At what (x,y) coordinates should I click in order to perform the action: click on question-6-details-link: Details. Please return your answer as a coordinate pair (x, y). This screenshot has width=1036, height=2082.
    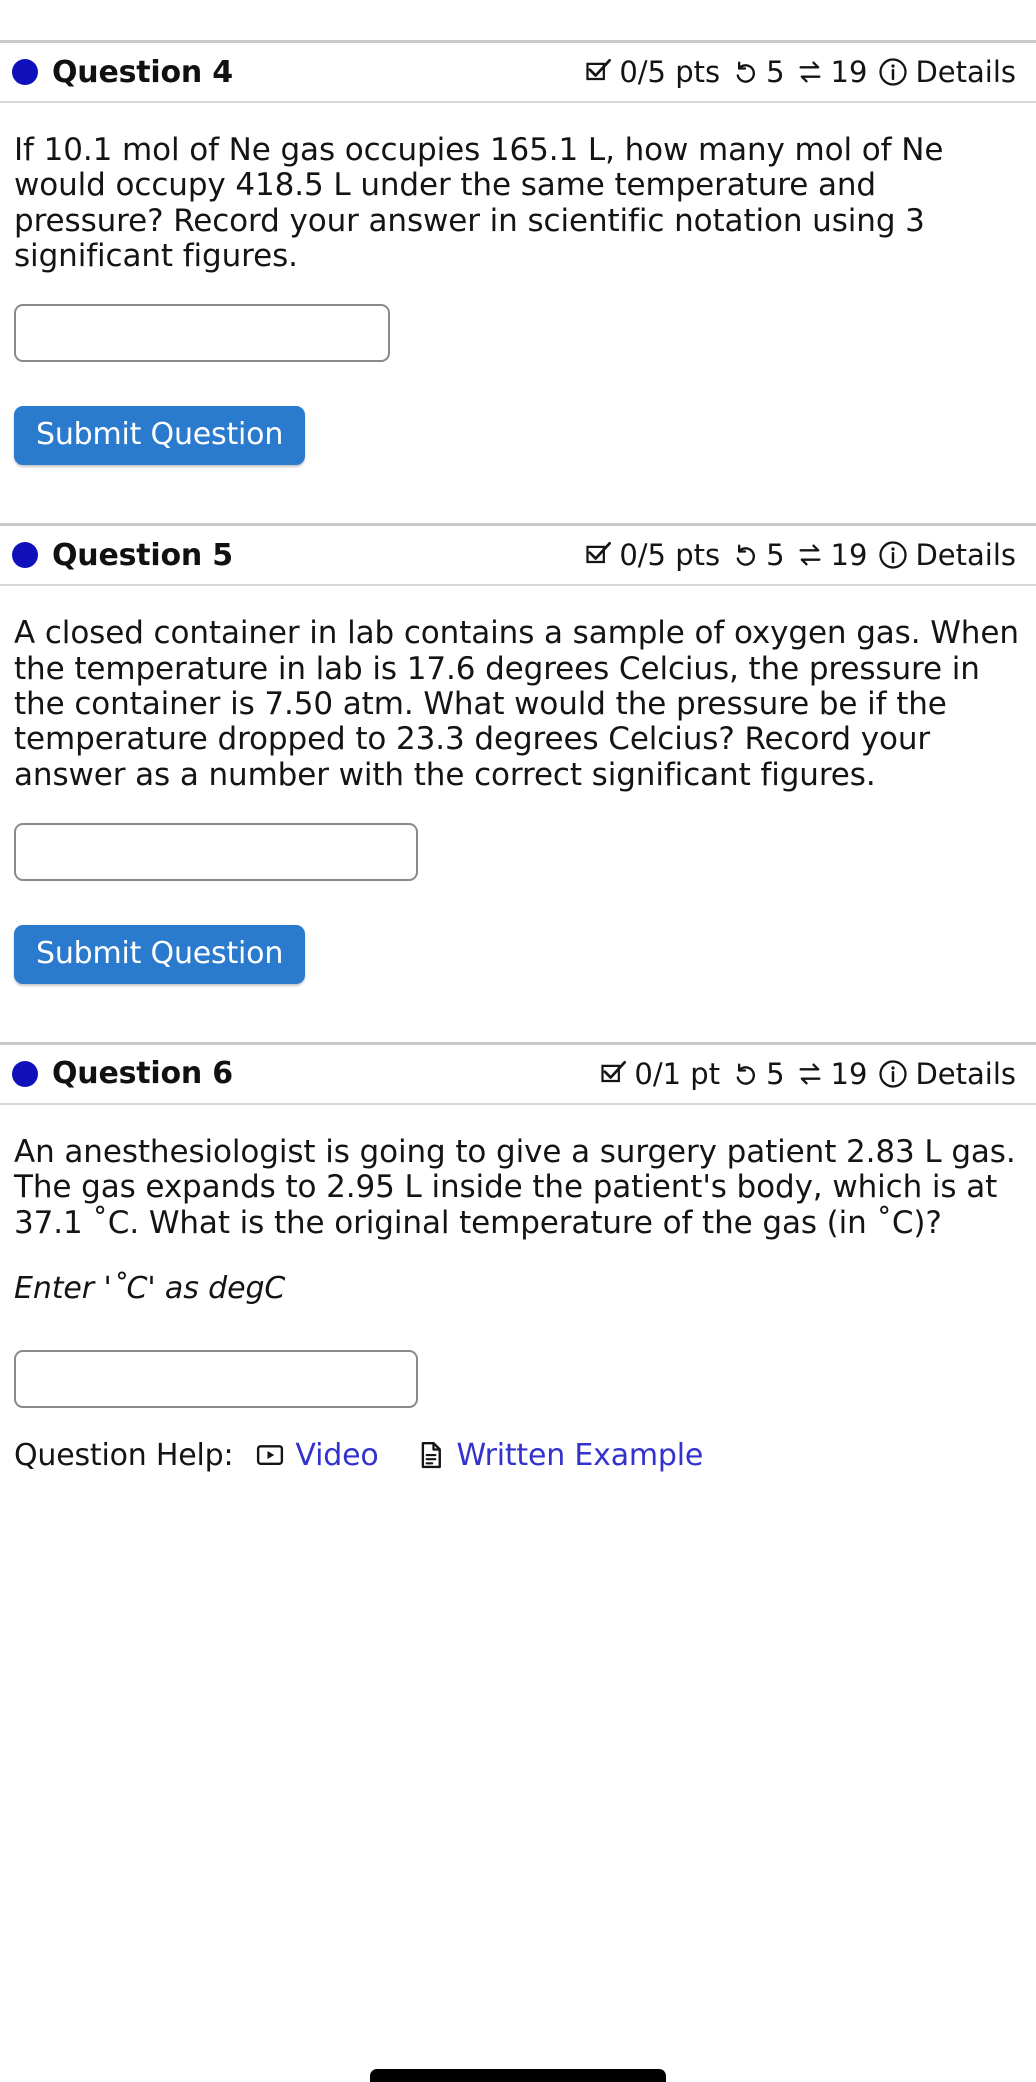
    Looking at the image, I should click on (947, 1074).